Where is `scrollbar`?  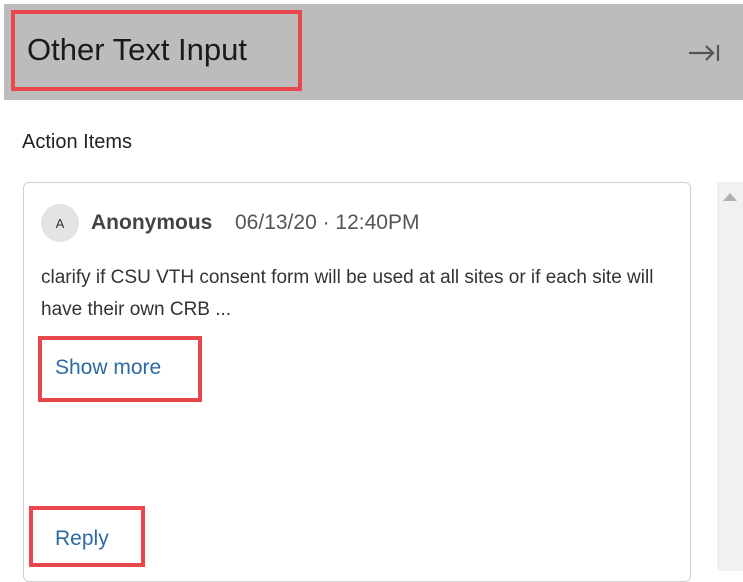 scrollbar is located at coordinates (730, 376).